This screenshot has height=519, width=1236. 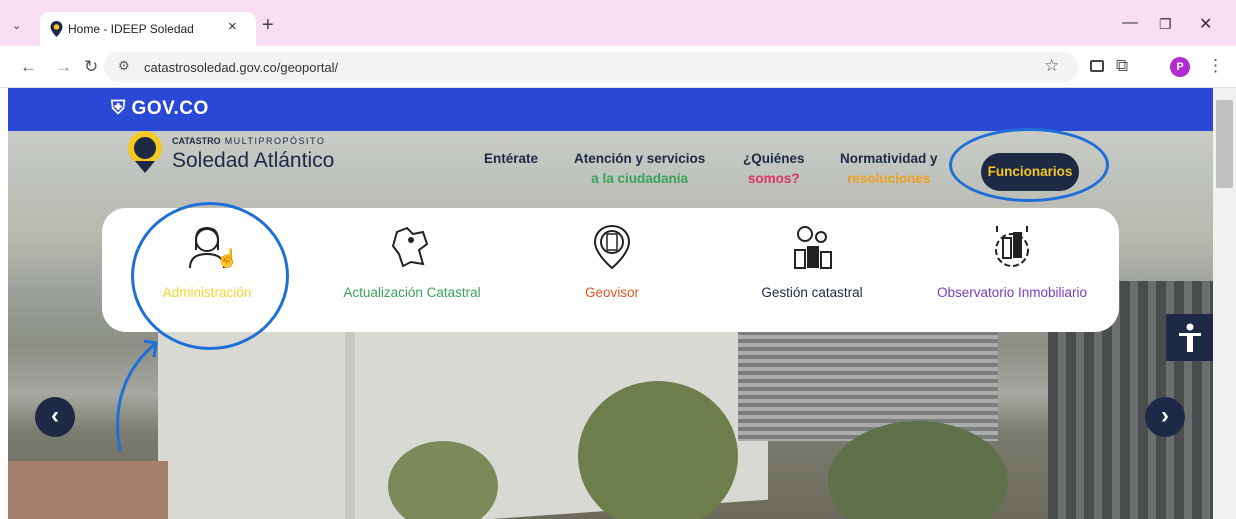 I want to click on gov-co-logo: ⛨ GOV.CO, so click(x=160, y=109).